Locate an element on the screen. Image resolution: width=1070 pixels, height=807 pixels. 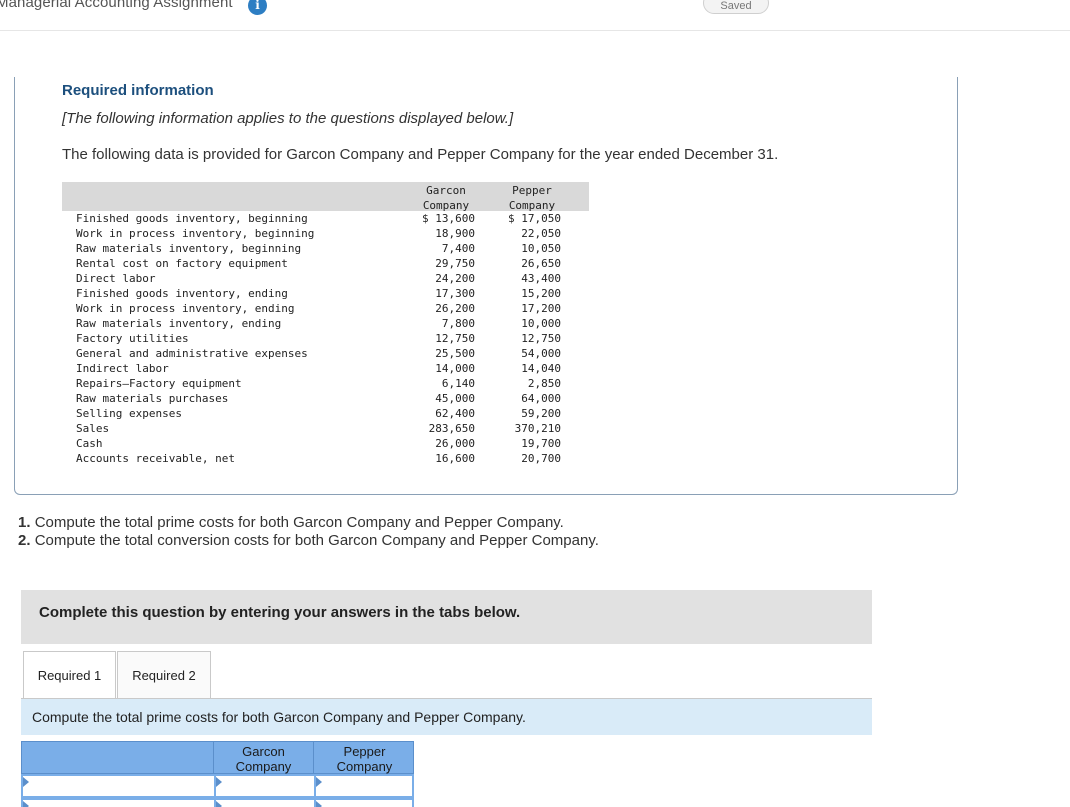
garcon-value: 14,000 is located at coordinates (455, 368).